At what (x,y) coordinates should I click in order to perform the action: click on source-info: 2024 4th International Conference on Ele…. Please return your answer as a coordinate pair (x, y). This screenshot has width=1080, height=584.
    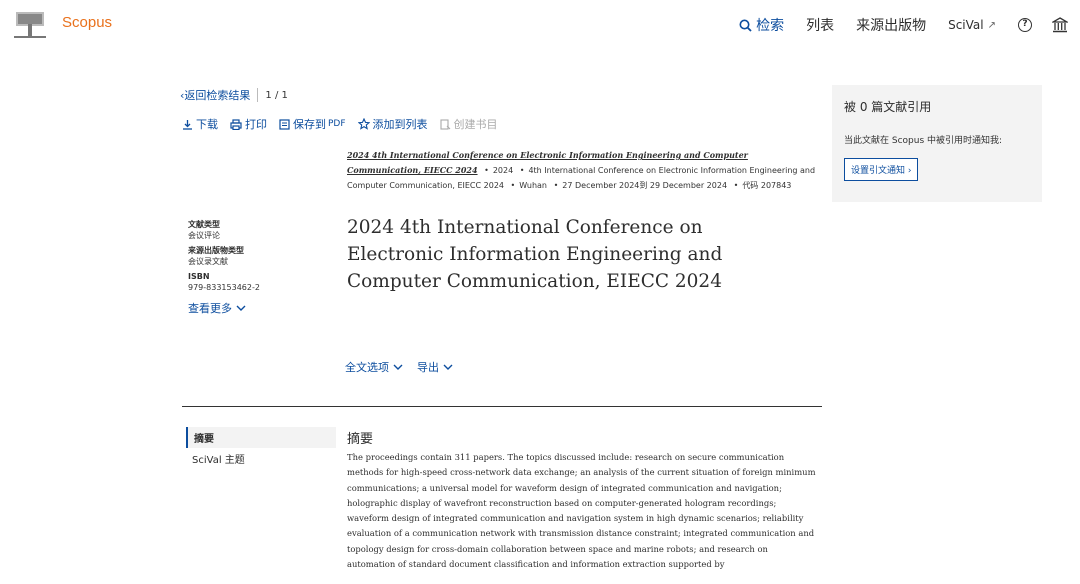
    Looking at the image, I should click on (581, 170).